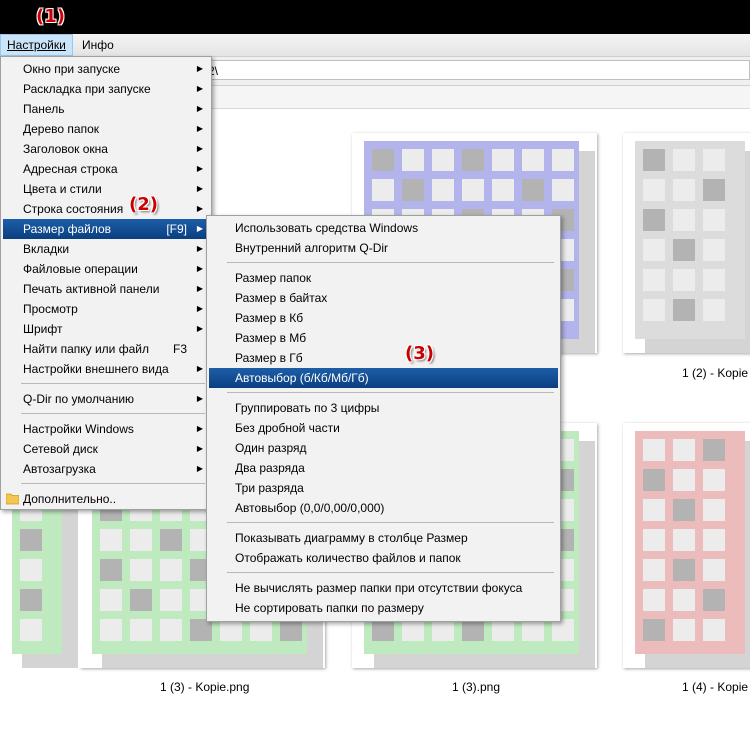 This screenshot has width=750, height=750. I want to click on thumbnail-image, so click(692, 248).